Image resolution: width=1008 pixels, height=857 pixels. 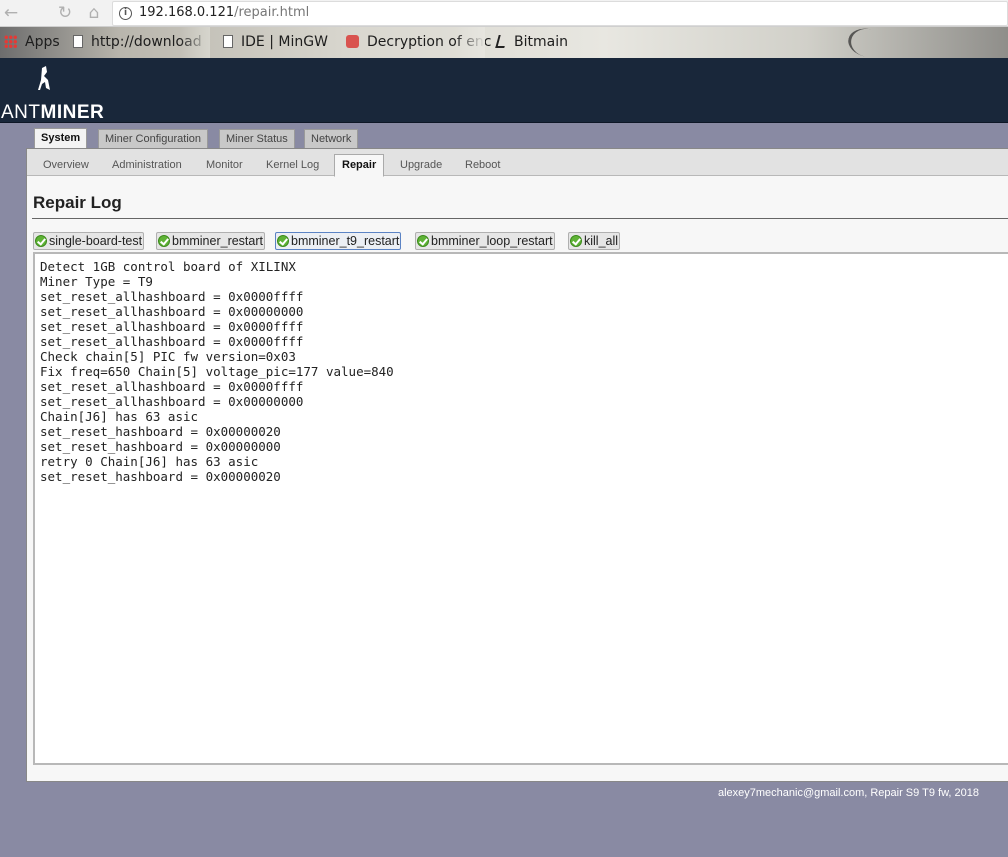 What do you see at coordinates (61, 139) in the screenshot?
I see `tab-system: System` at bounding box center [61, 139].